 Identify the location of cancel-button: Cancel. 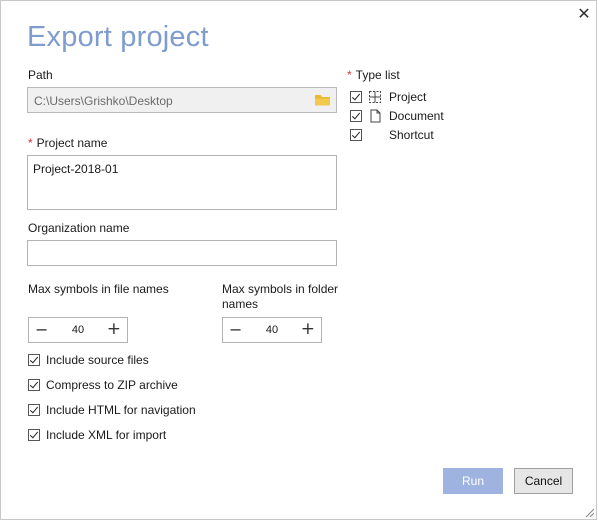
(543, 481).